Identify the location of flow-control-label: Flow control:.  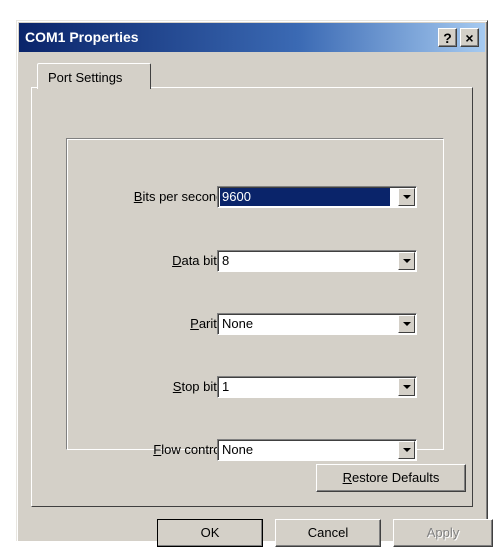
(190, 449).